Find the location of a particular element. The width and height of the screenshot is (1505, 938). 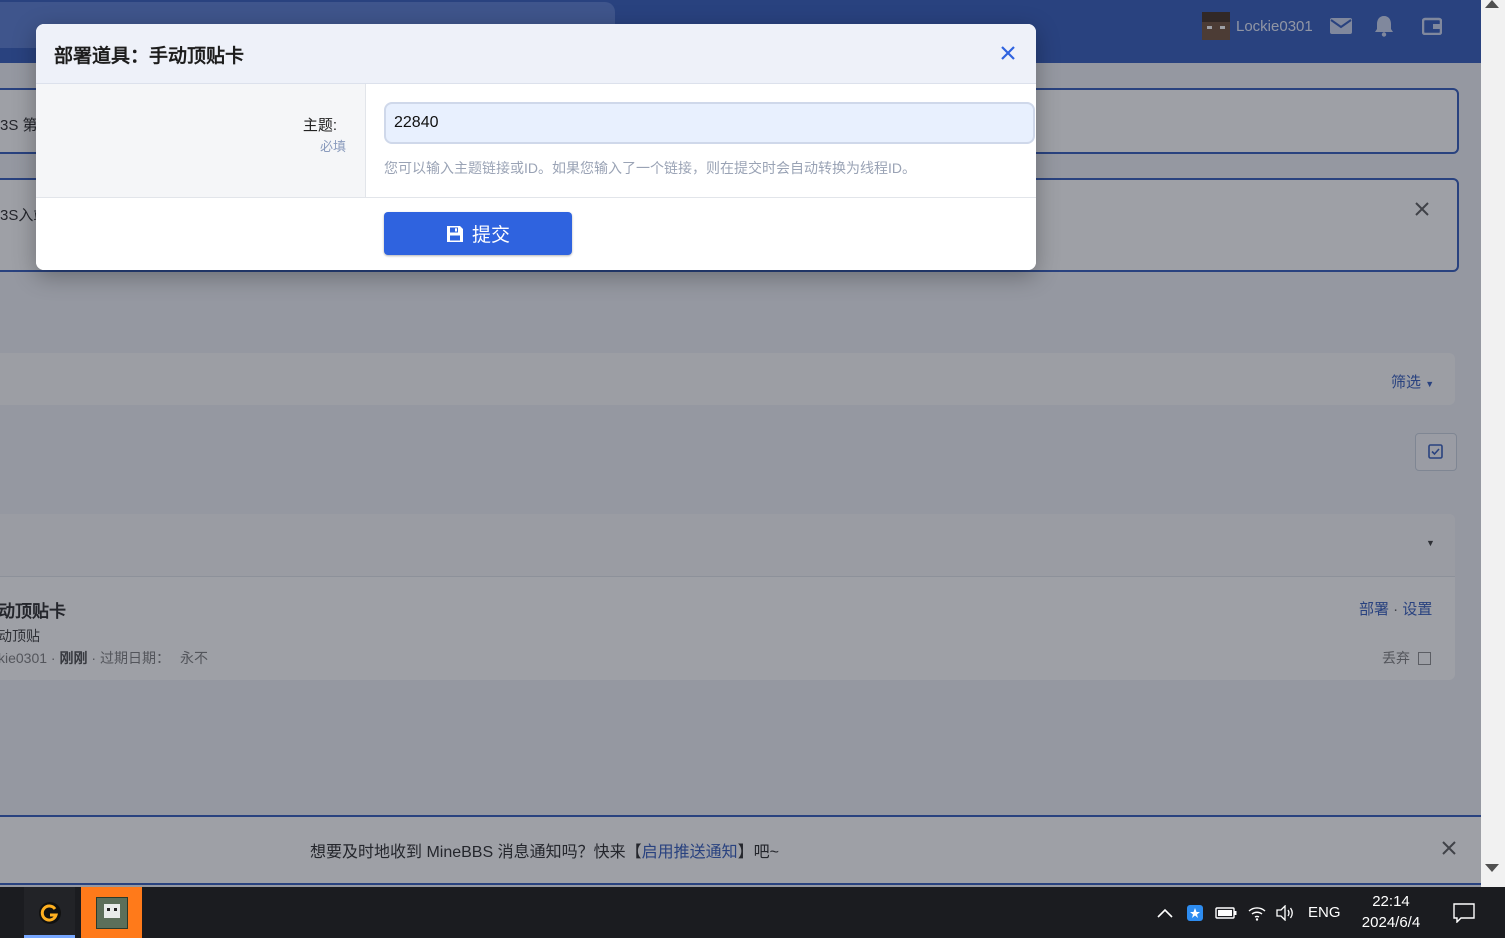

scrollbar is located at coordinates (1493, 443).